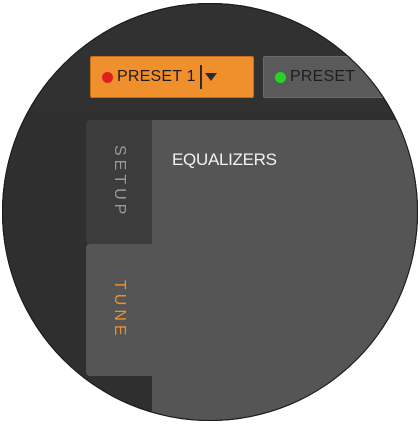  I want to click on panel-title: EQUALIZERS, so click(224, 159).